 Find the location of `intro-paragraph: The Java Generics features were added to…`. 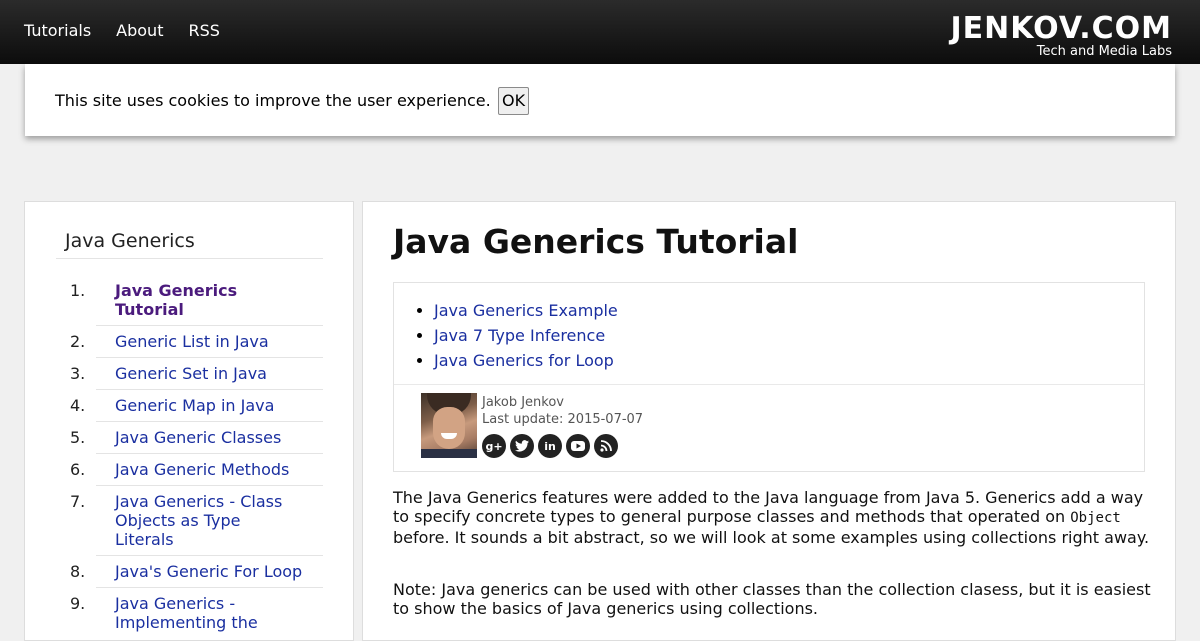

intro-paragraph: The Java Generics features were added to… is located at coordinates (773, 517).